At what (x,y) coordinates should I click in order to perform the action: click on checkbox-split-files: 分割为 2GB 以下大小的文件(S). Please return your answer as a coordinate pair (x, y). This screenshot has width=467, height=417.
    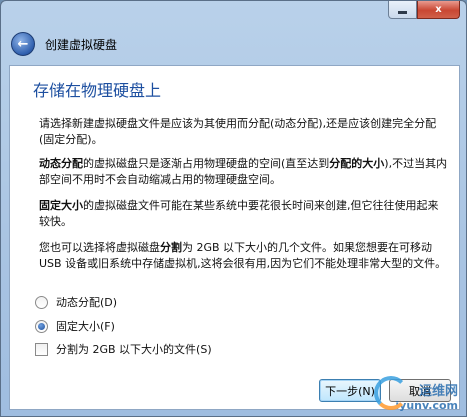
    Looking at the image, I should click on (123, 349).